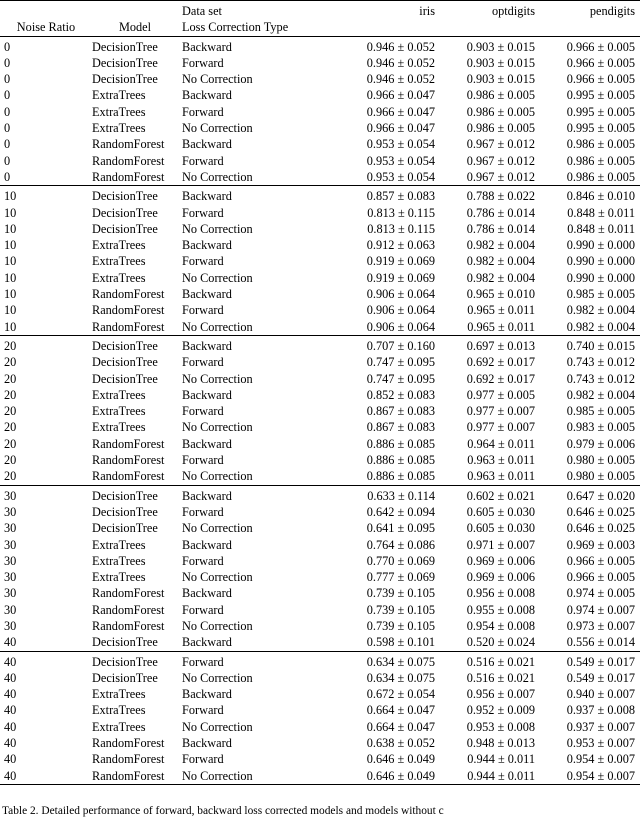 This screenshot has width=640, height=818. Describe the element at coordinates (600, 46) in the screenshot. I see `cell-pendigits: 0.966 ± 0.005` at that location.